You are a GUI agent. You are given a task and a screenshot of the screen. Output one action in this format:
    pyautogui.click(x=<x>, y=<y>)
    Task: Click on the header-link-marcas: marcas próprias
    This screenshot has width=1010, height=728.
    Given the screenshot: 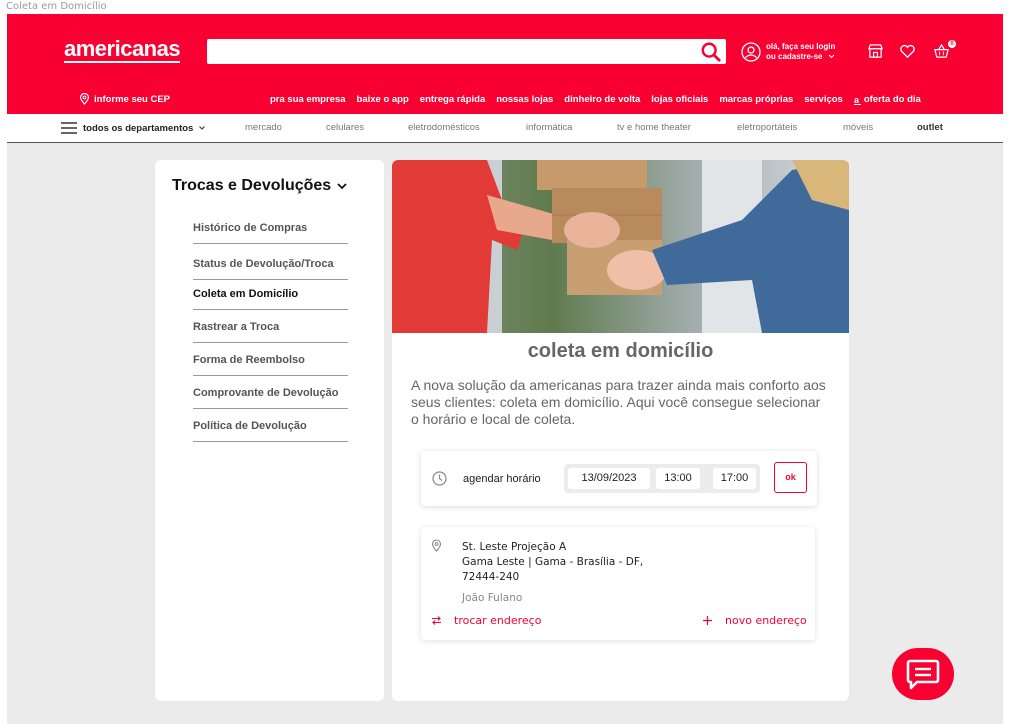 What is the action you would take?
    pyautogui.click(x=756, y=99)
    